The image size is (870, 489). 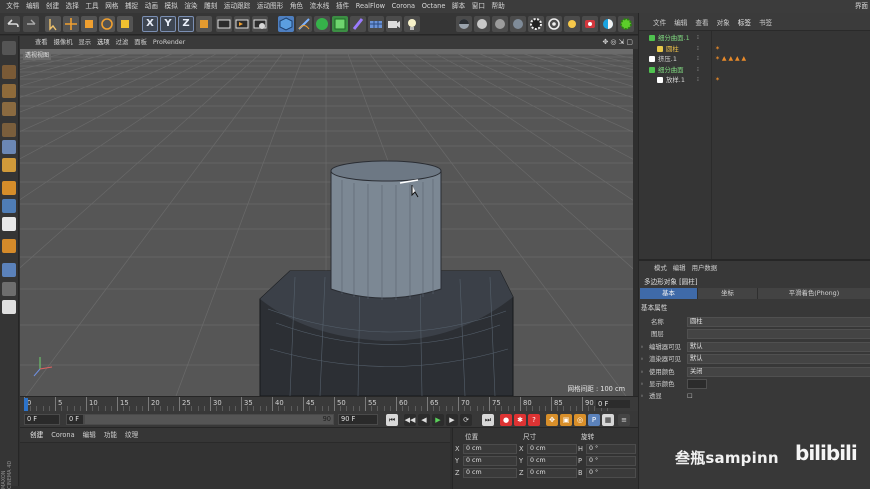 What do you see at coordinates (778, 371) in the screenshot?
I see `attribute-field: 关闭` at bounding box center [778, 371].